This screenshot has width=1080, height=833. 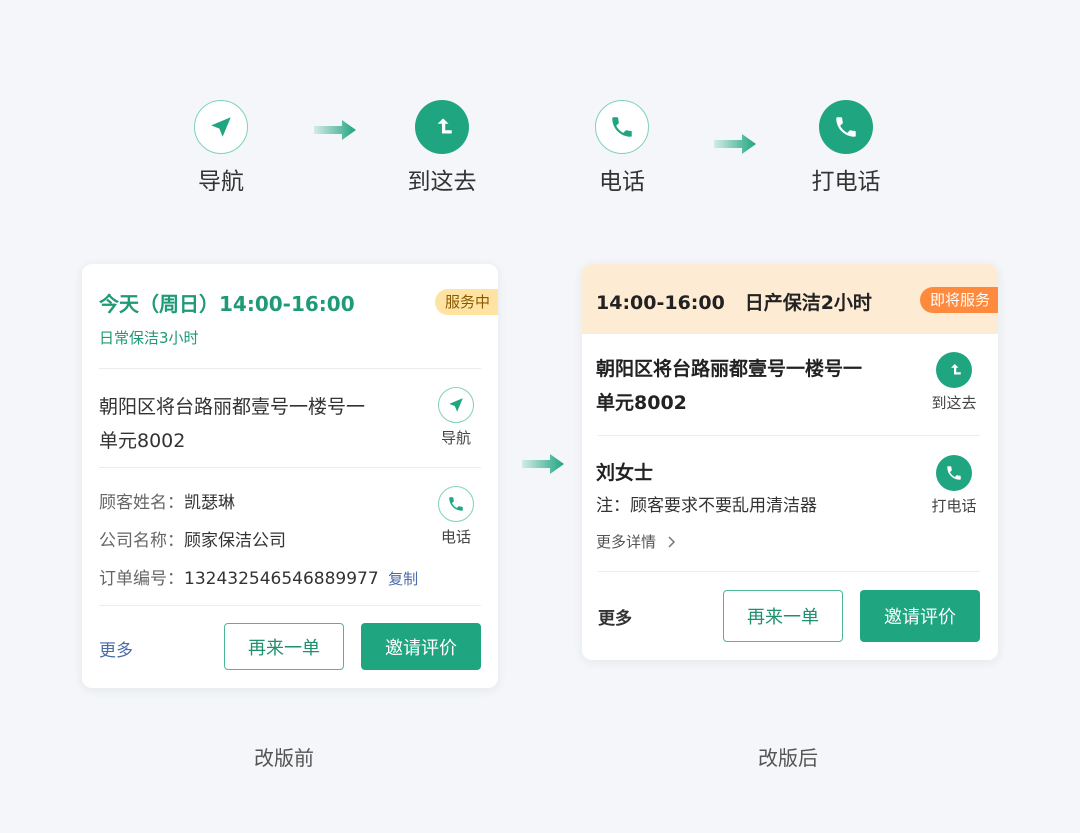 I want to click on icon-demo-label: 到这去, so click(x=442, y=182).